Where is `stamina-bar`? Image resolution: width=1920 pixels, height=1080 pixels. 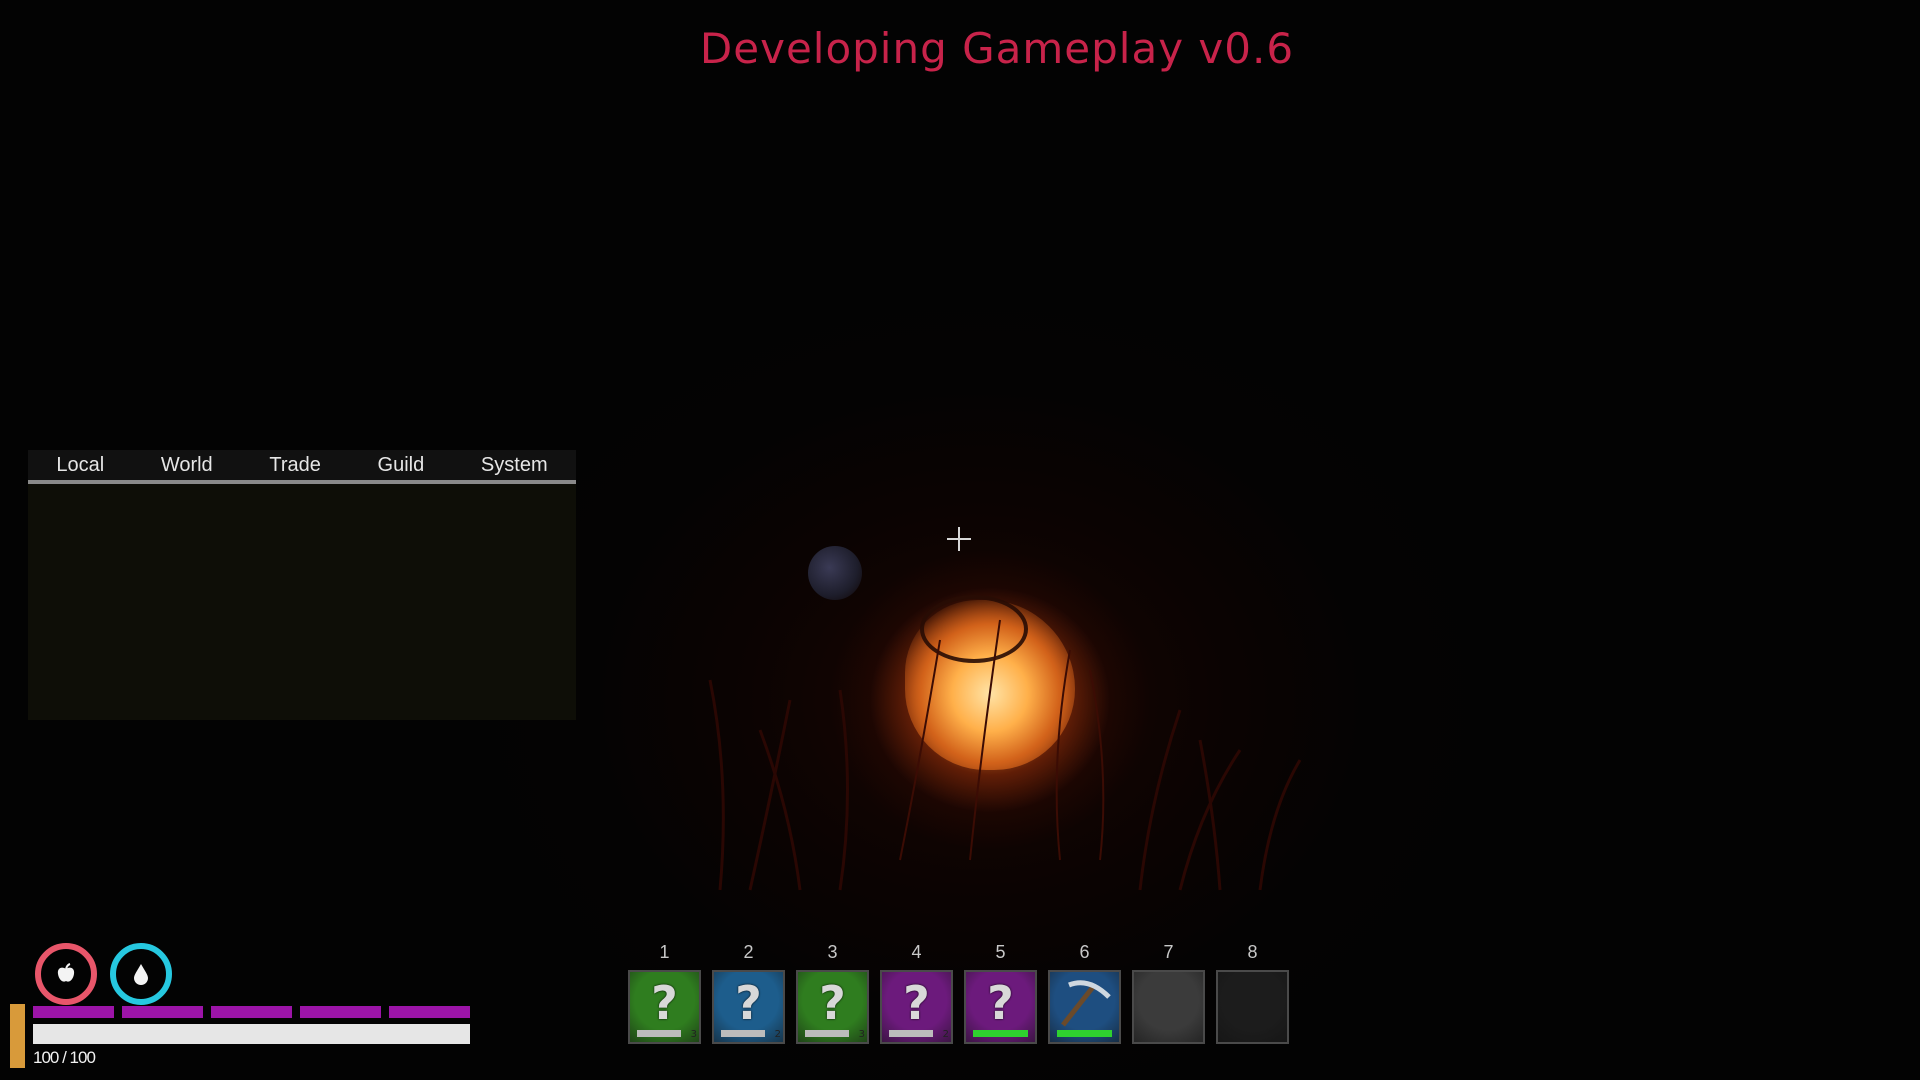 stamina-bar is located at coordinates (251, 1012).